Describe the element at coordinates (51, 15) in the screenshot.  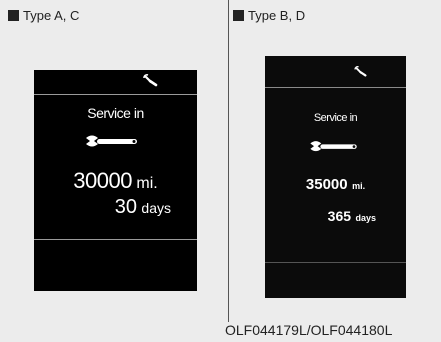
I see `type-label-text: Type A, C` at that location.